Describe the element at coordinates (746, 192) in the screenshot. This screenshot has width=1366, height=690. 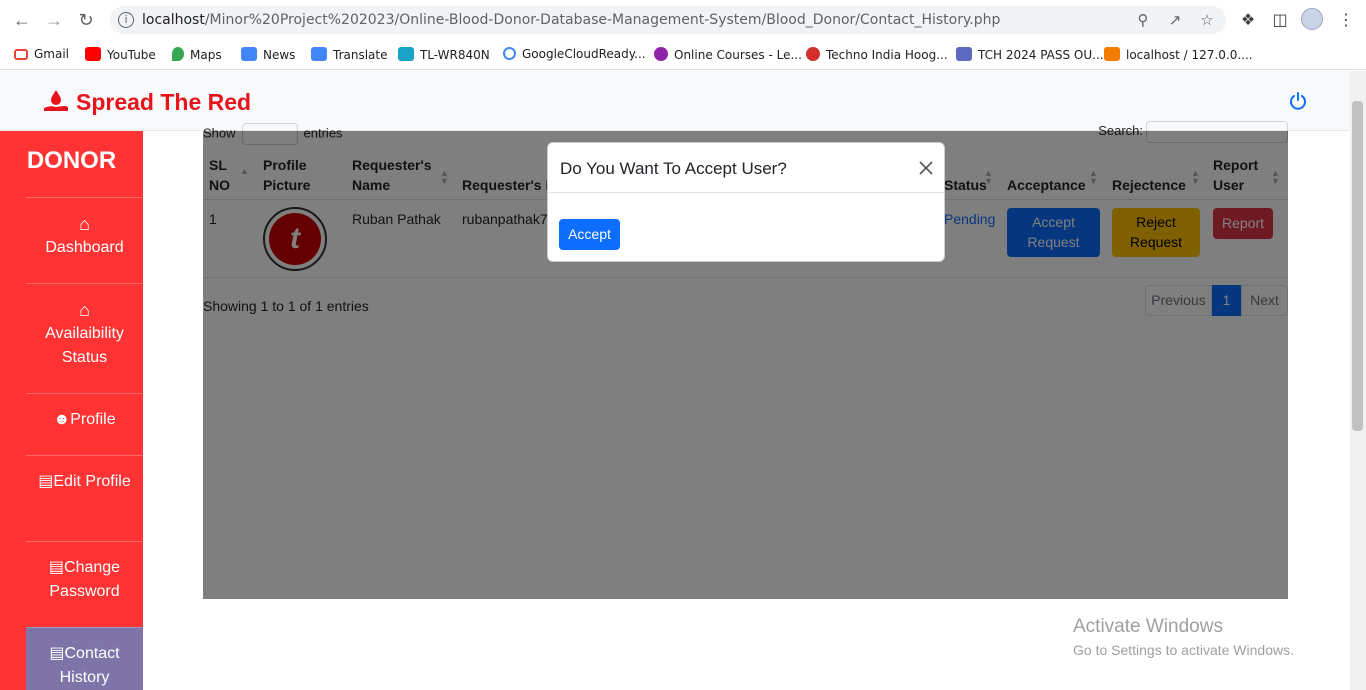
I see `modal-divider` at that location.